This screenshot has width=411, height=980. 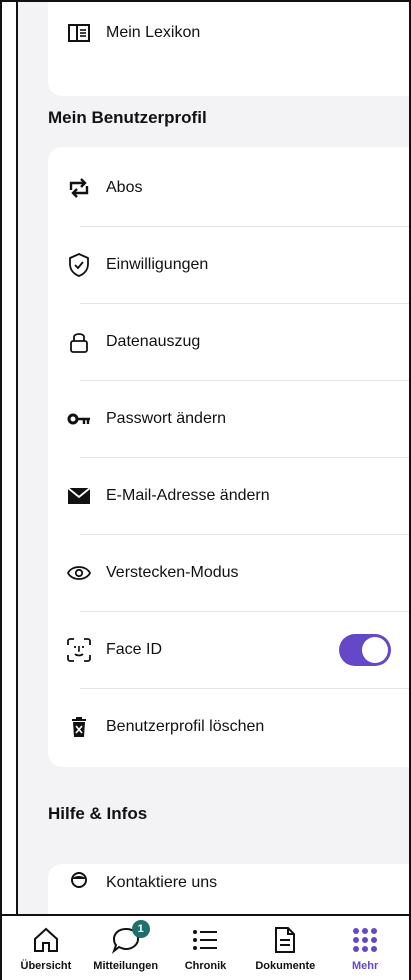 What do you see at coordinates (79, 33) in the screenshot?
I see `book-icon` at bounding box center [79, 33].